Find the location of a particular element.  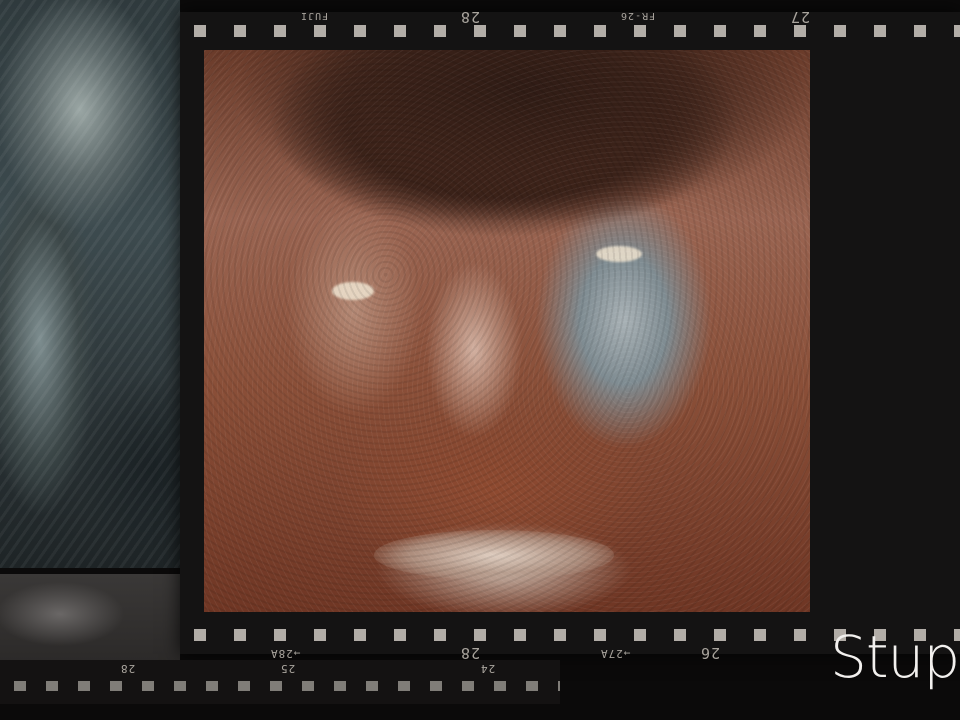

hair-region is located at coordinates (507, 135).